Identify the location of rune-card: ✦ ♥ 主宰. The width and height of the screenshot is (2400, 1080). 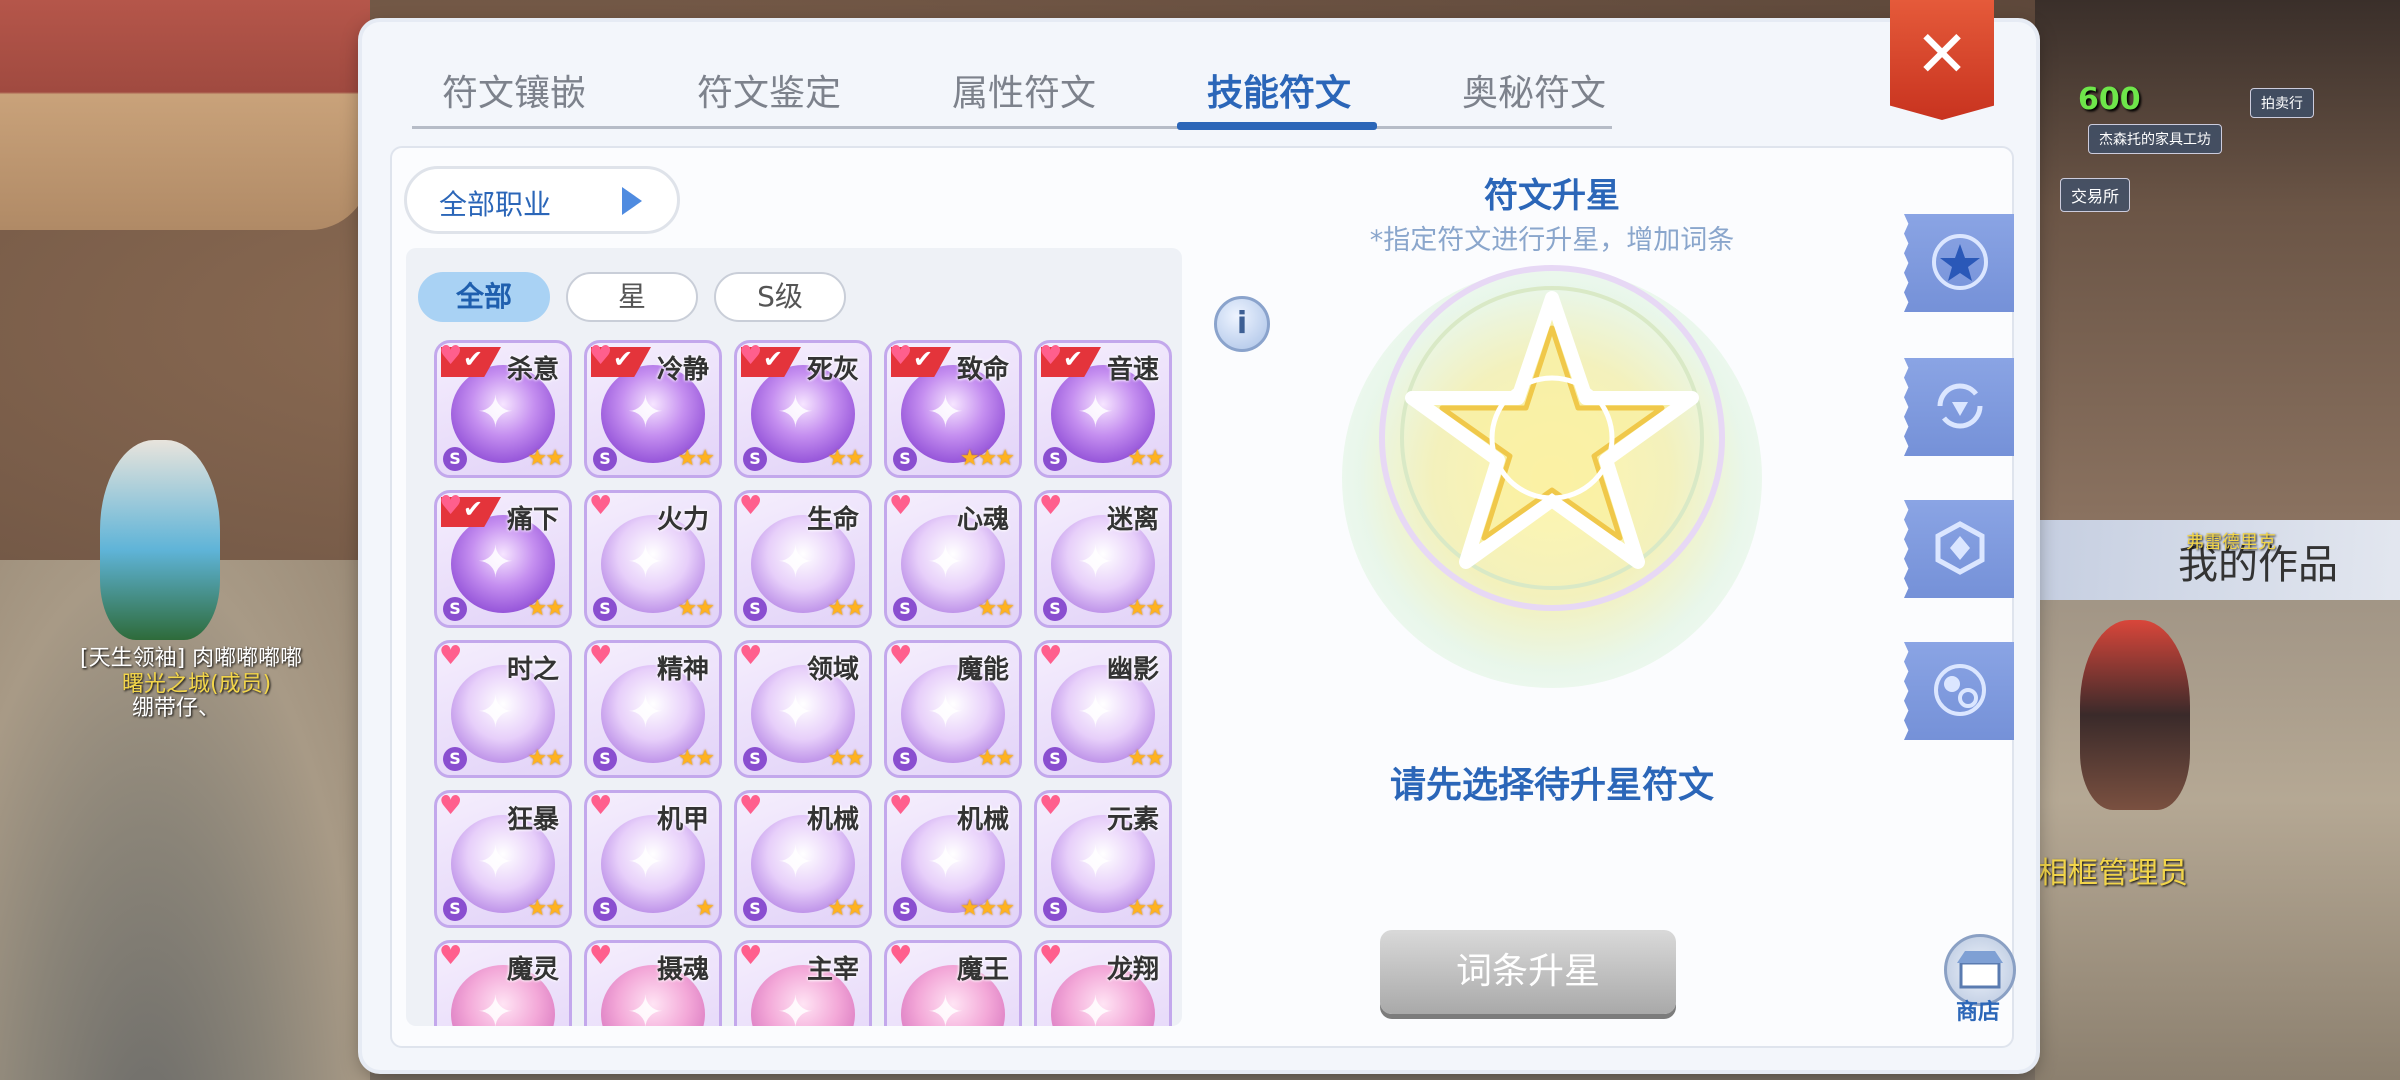
(803, 983).